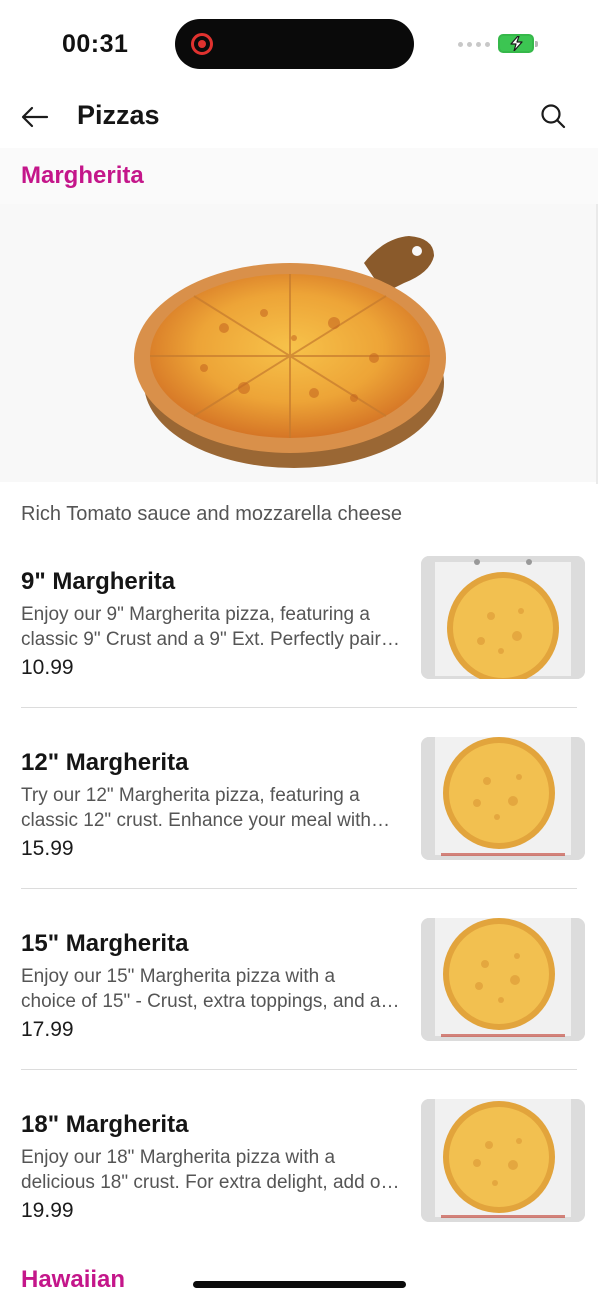  I want to click on section-title: Margherita, so click(82, 175).